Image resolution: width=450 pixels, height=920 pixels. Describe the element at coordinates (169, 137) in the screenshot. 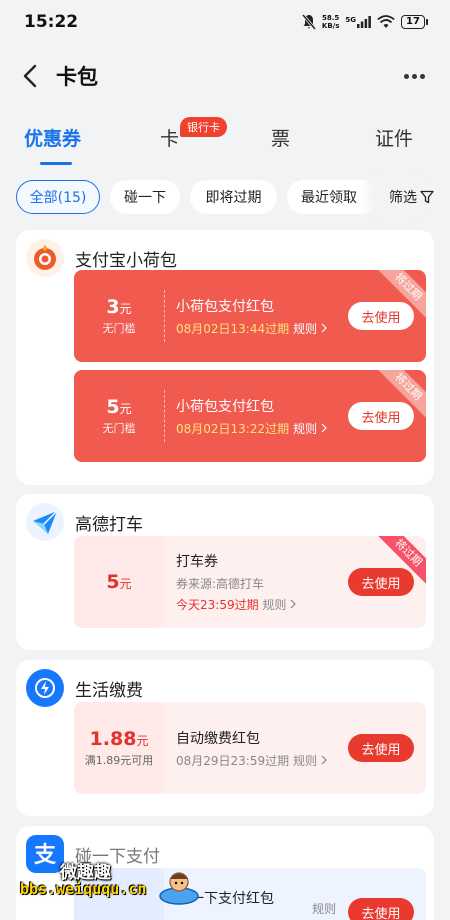

I see `tab-cards: 卡` at that location.